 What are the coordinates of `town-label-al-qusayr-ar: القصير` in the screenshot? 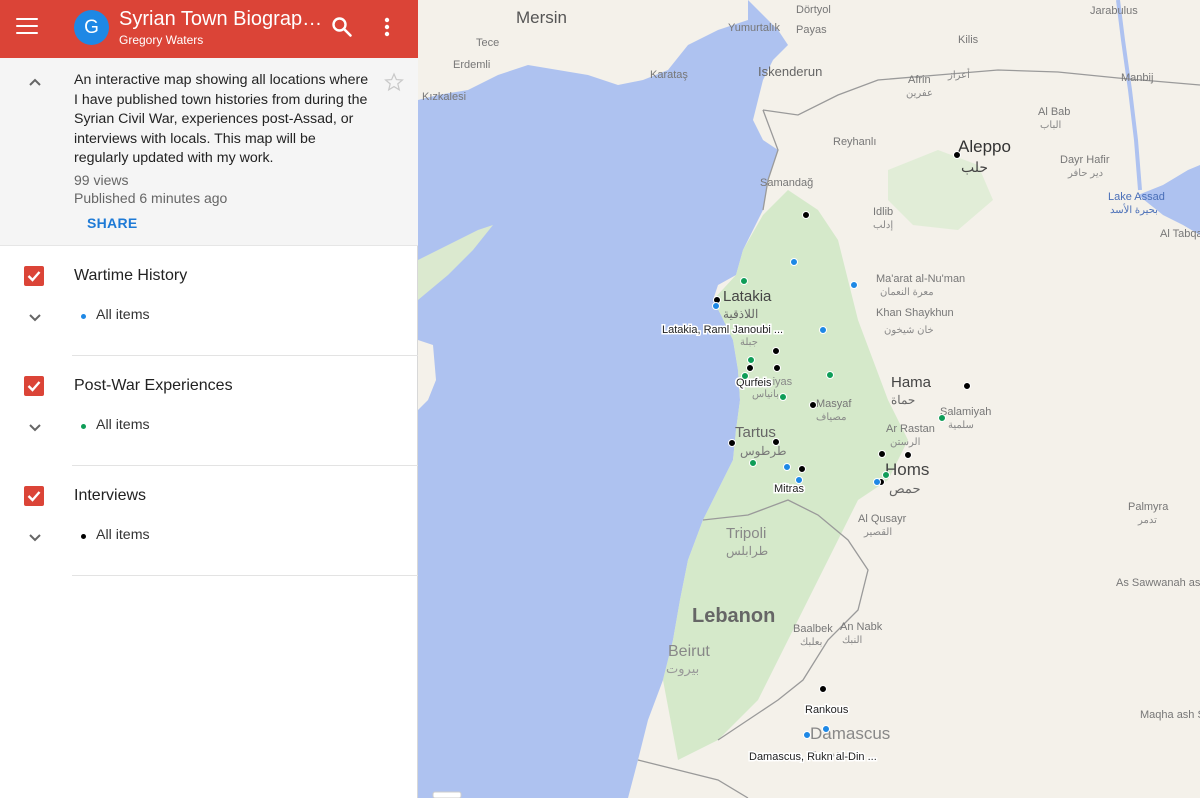 It's located at (877, 532).